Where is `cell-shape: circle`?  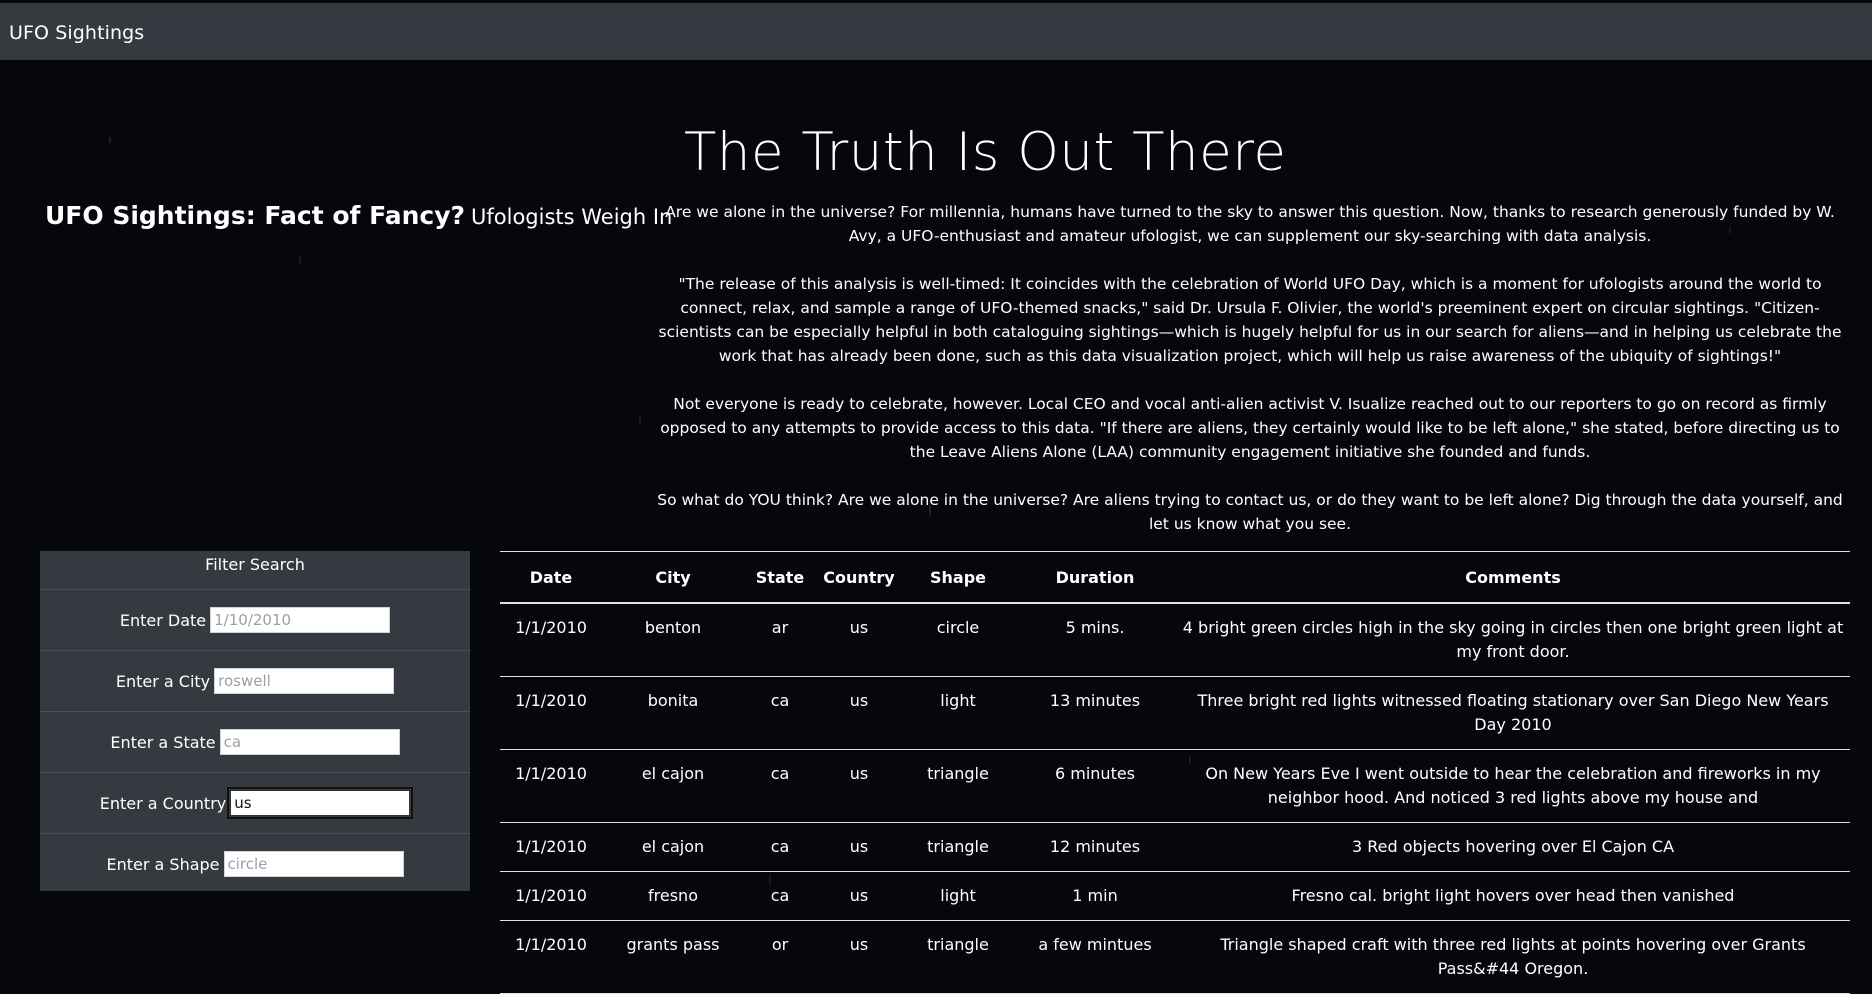
cell-shape: circle is located at coordinates (958, 640).